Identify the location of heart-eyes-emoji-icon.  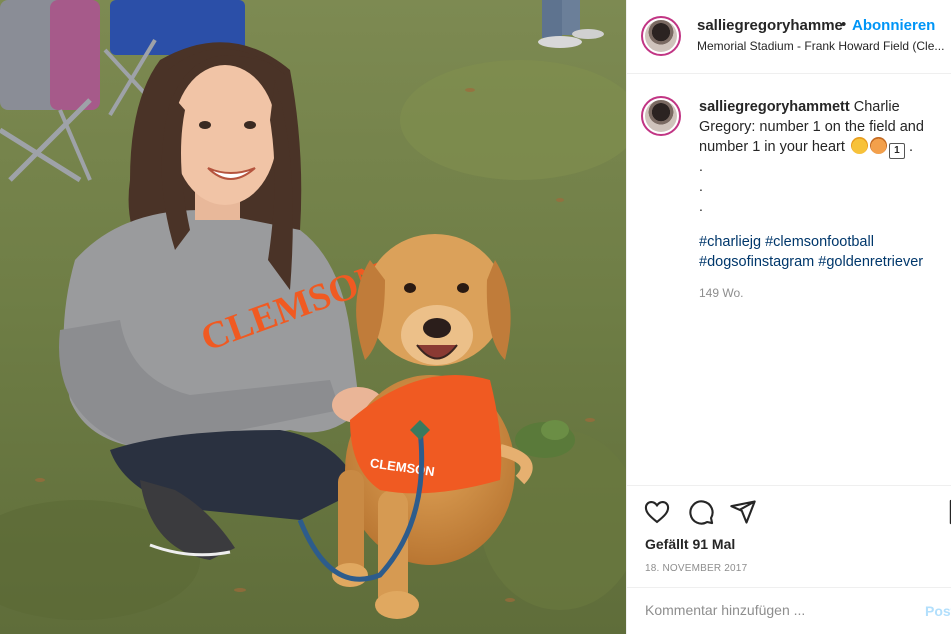
(859, 145).